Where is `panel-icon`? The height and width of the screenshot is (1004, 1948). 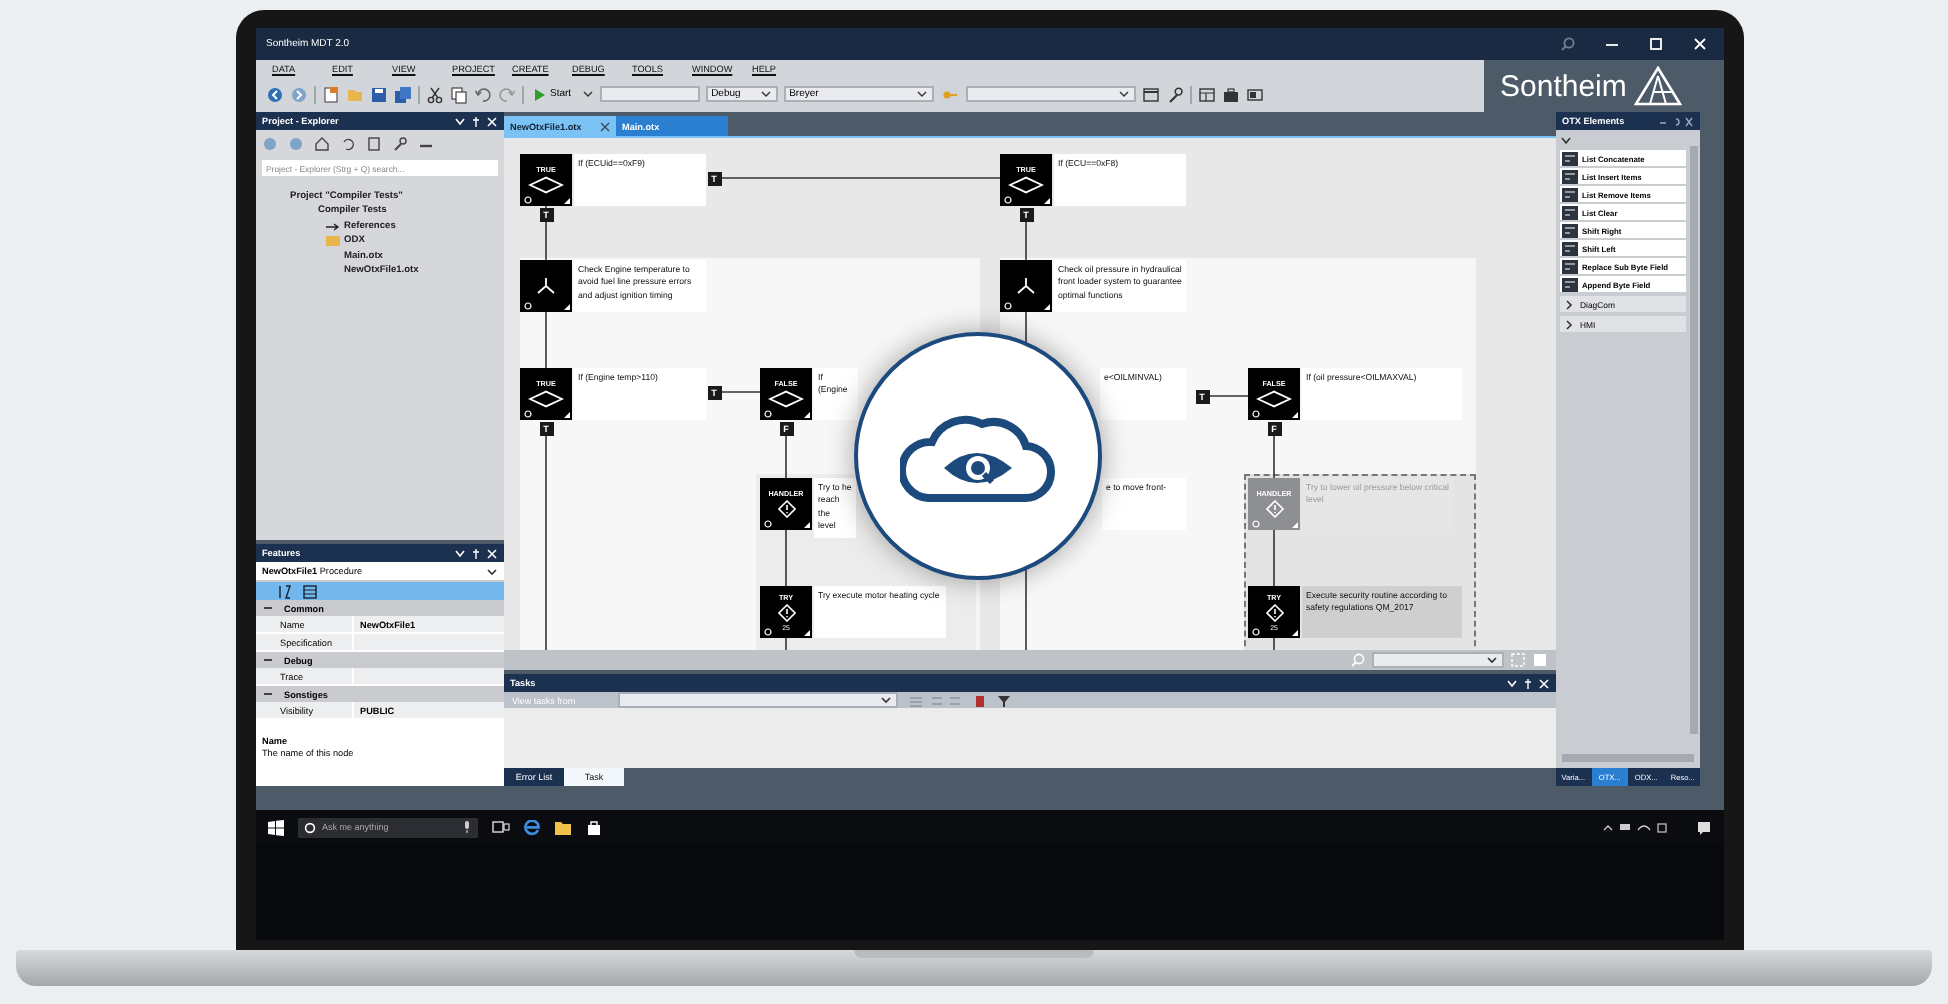 panel-icon is located at coordinates (1254, 94).